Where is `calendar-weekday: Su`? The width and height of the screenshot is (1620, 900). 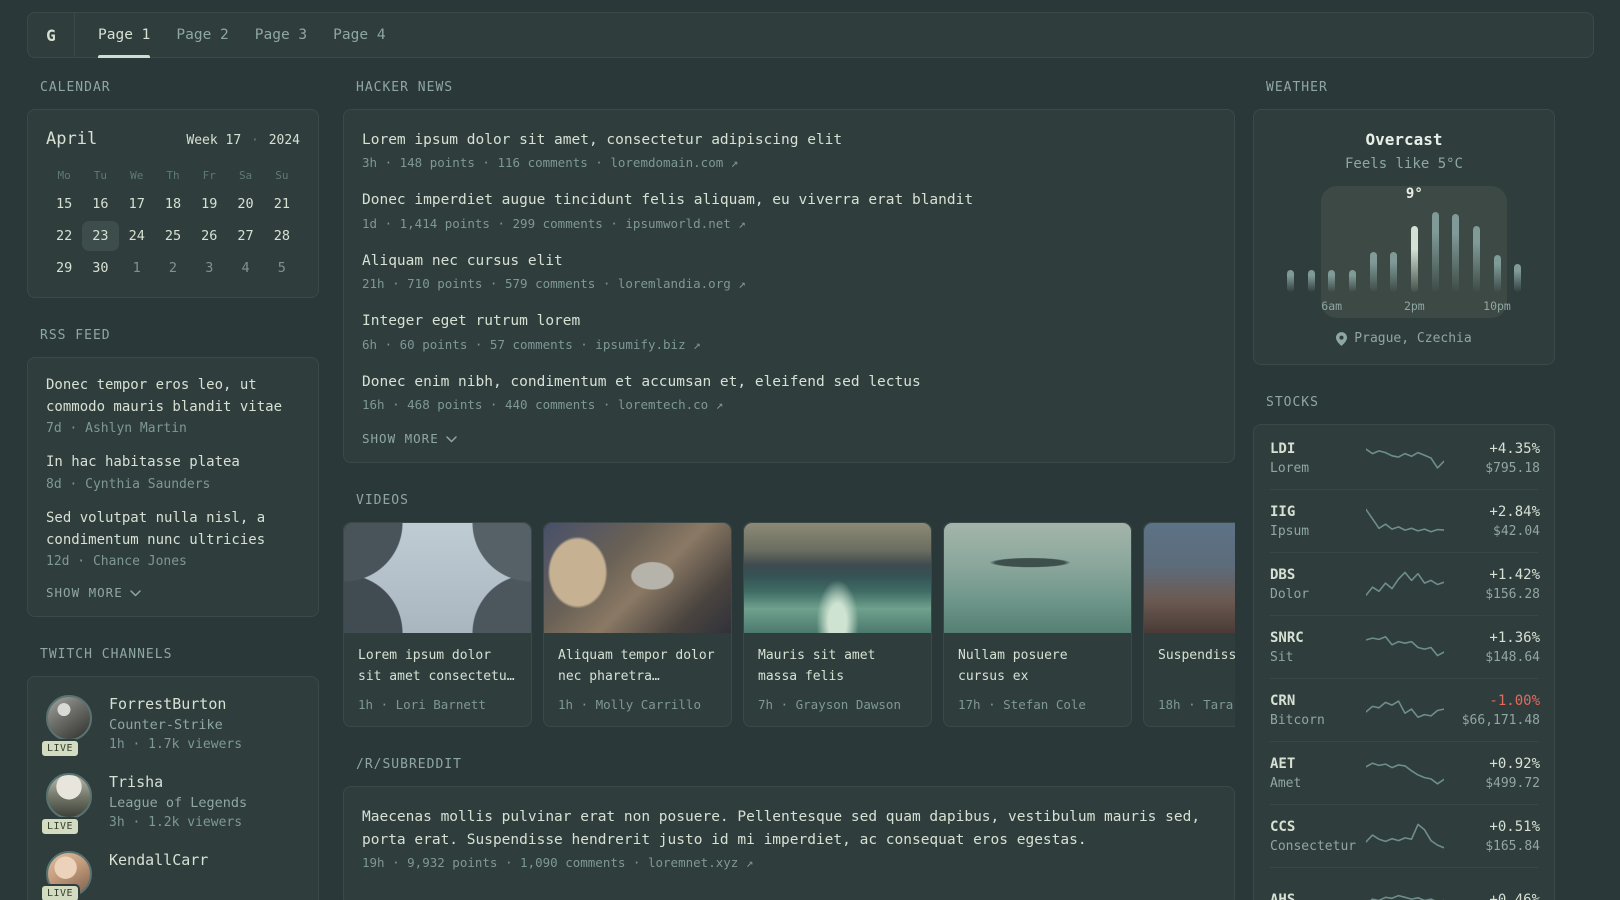 calendar-weekday: Su is located at coordinates (282, 175).